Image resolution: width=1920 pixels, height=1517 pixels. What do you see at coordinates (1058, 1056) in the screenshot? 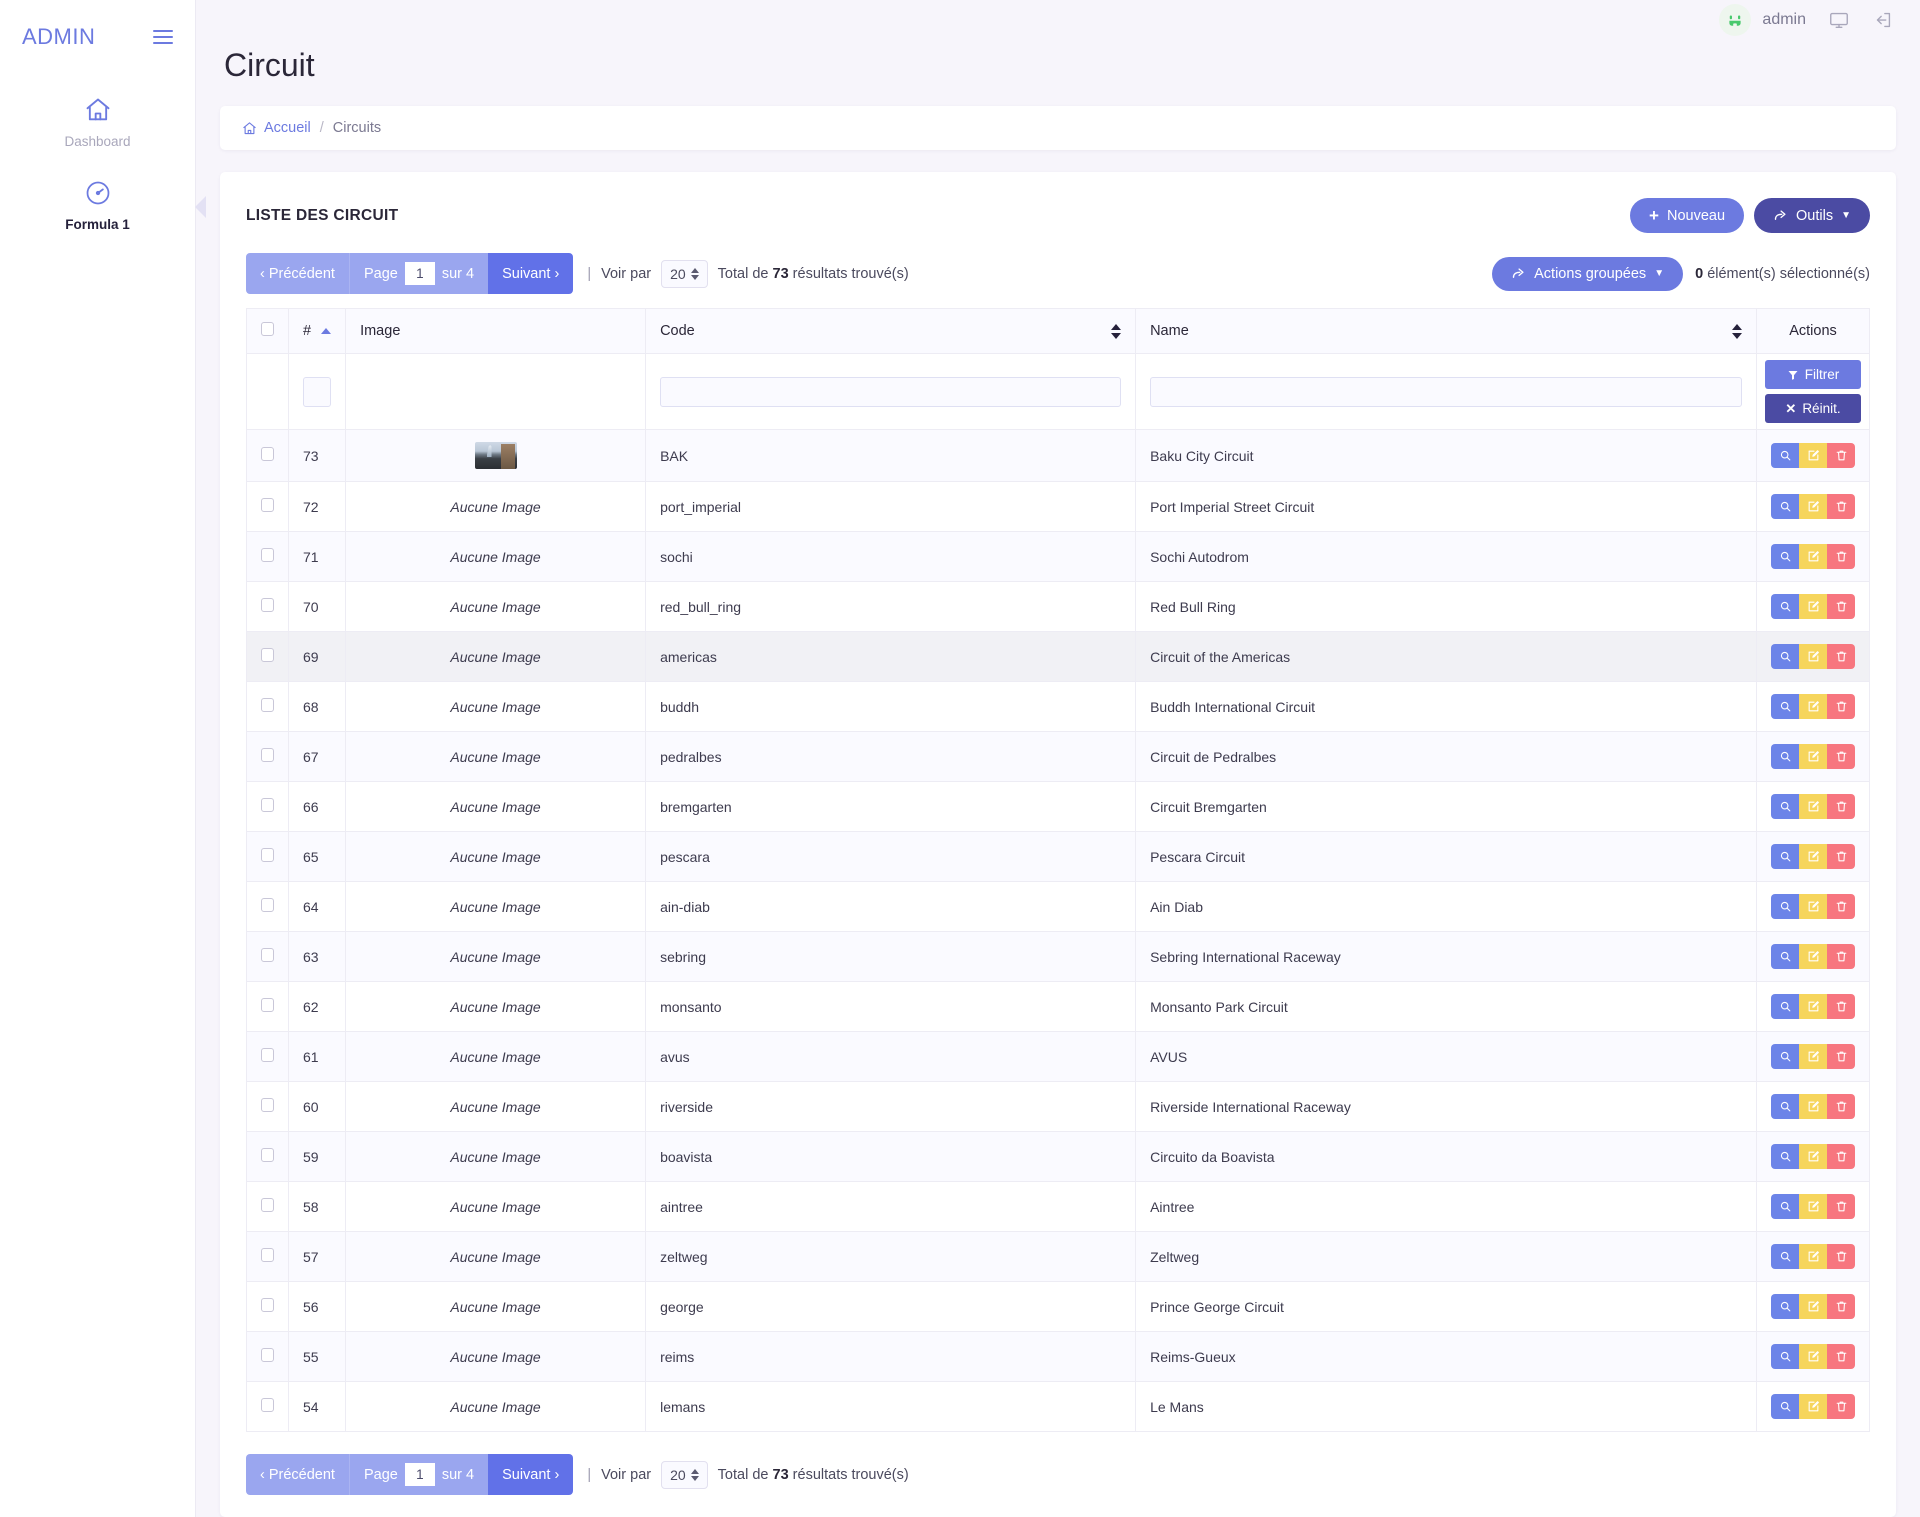
I see `table-row: 61 Aucune Image avus AVUS` at bounding box center [1058, 1056].